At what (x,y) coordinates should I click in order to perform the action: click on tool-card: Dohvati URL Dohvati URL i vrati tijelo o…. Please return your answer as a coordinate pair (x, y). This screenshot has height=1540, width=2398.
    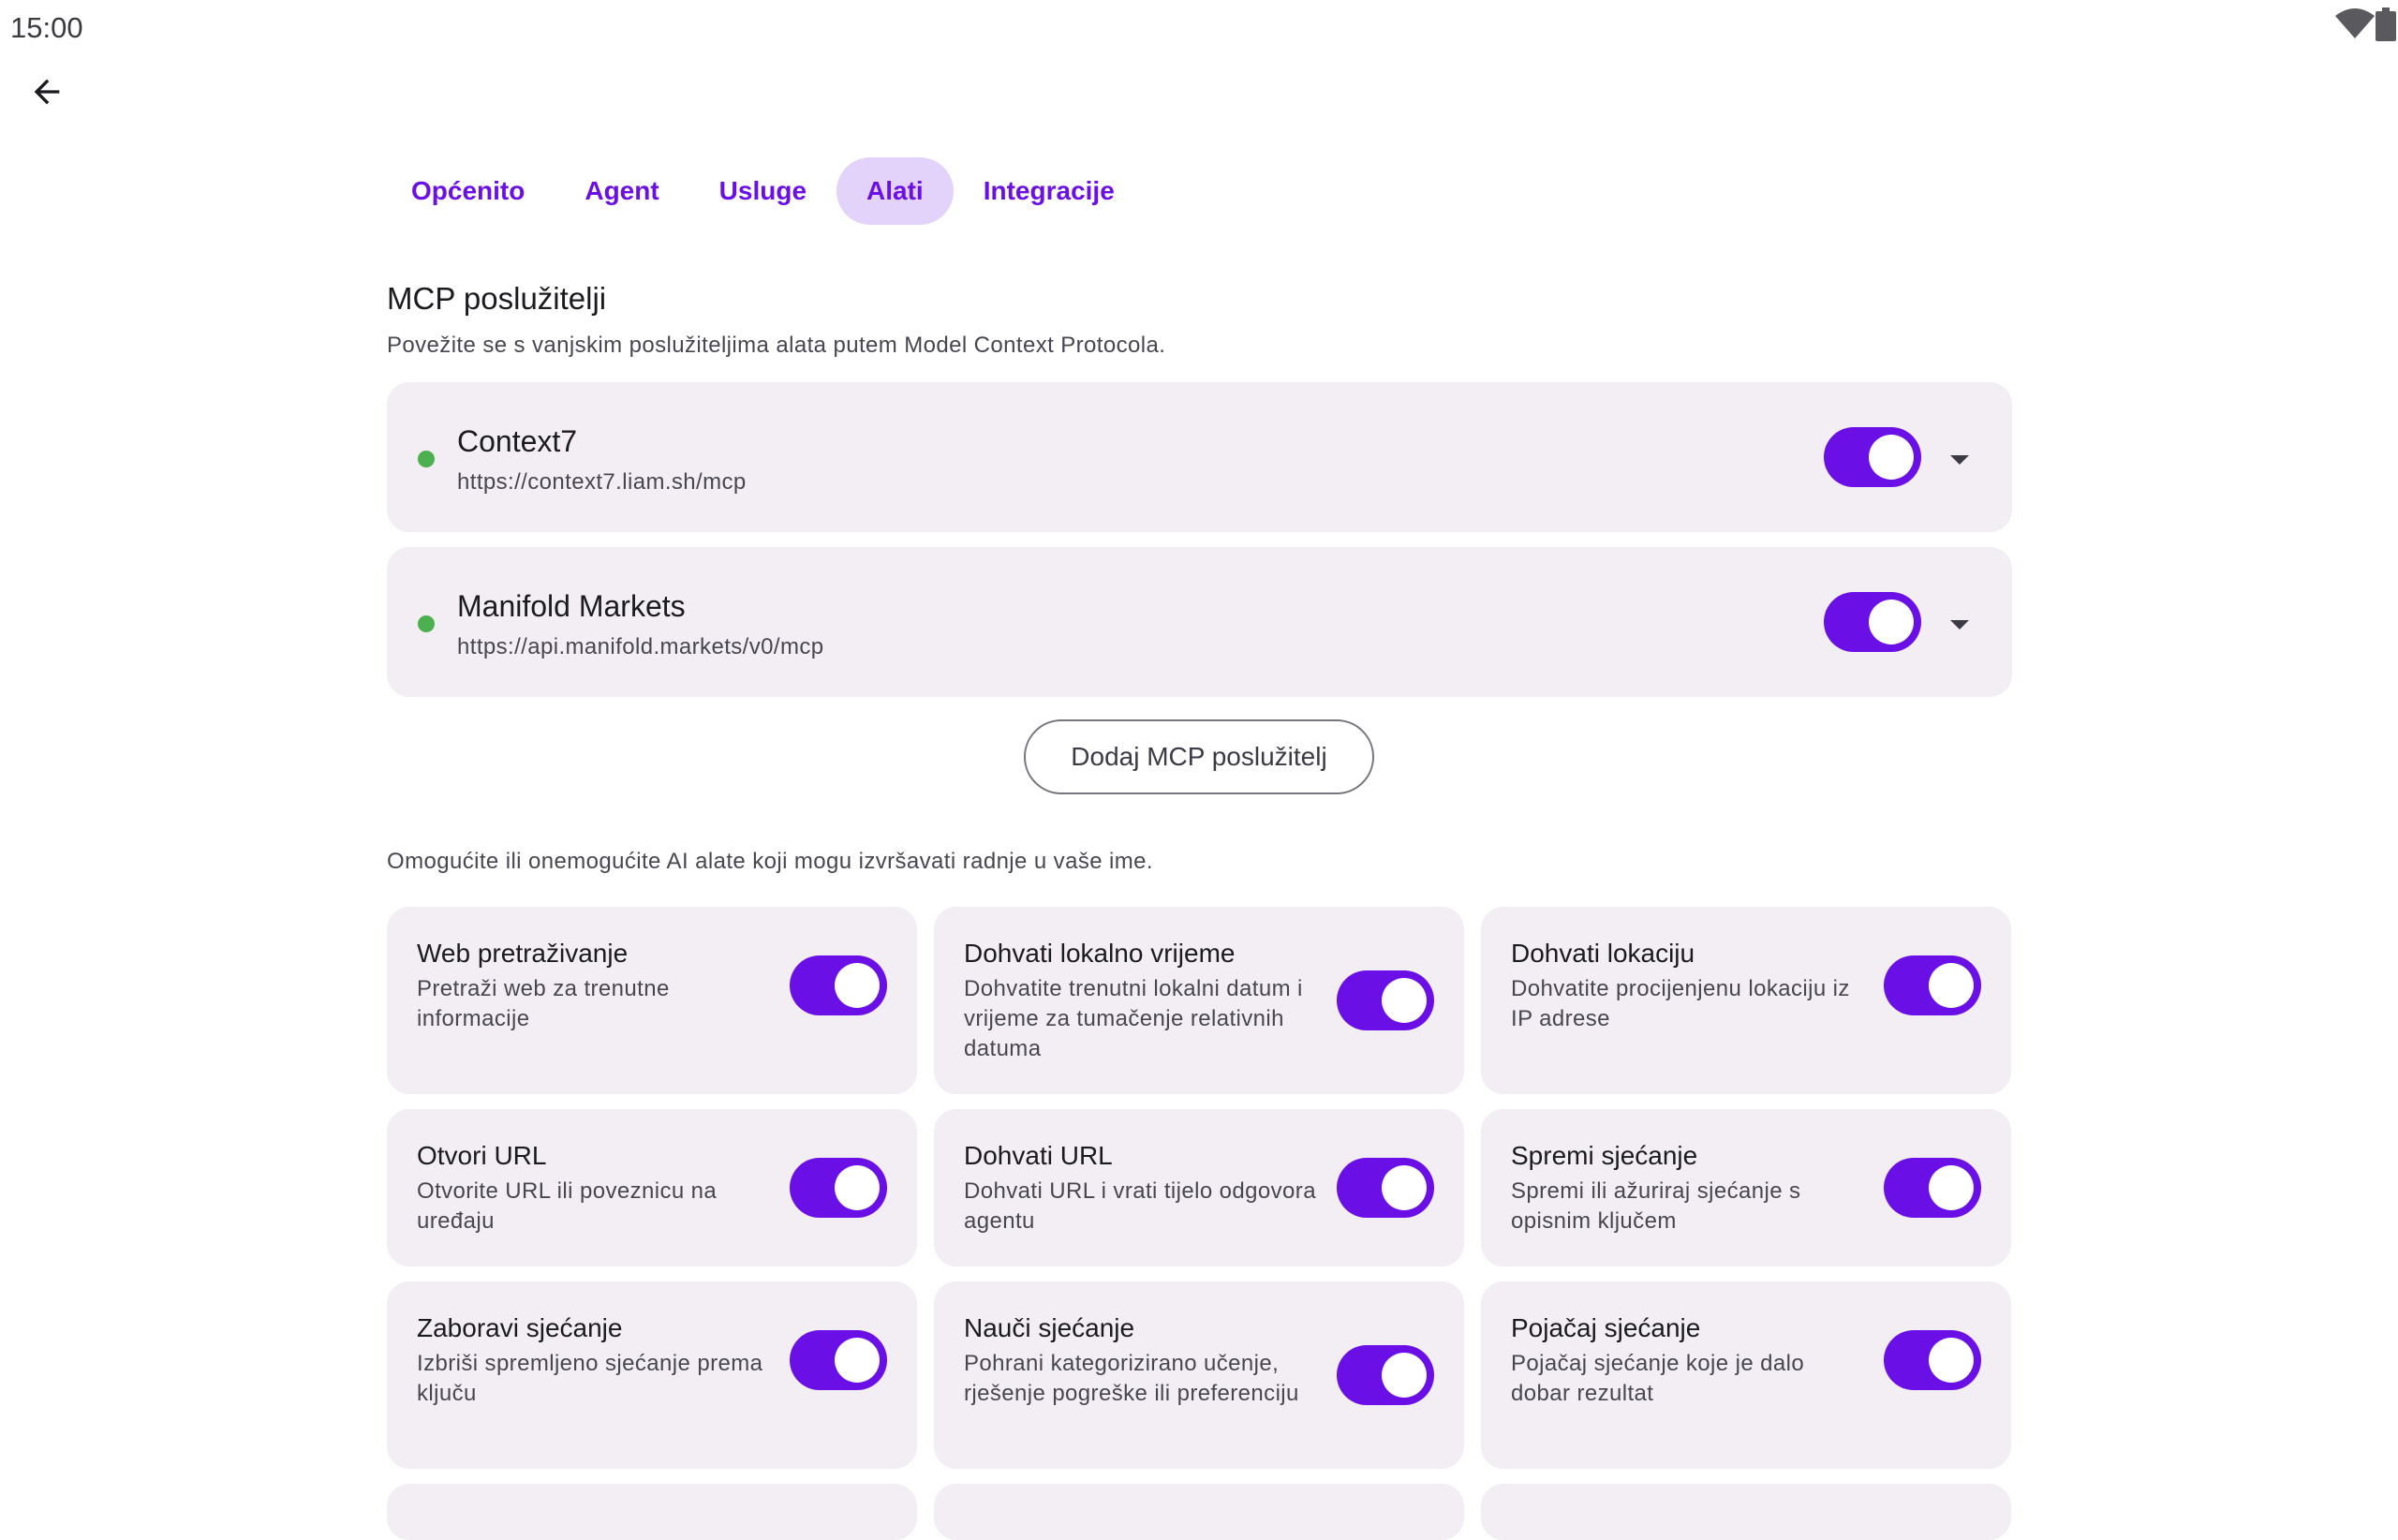
    Looking at the image, I should click on (1199, 1187).